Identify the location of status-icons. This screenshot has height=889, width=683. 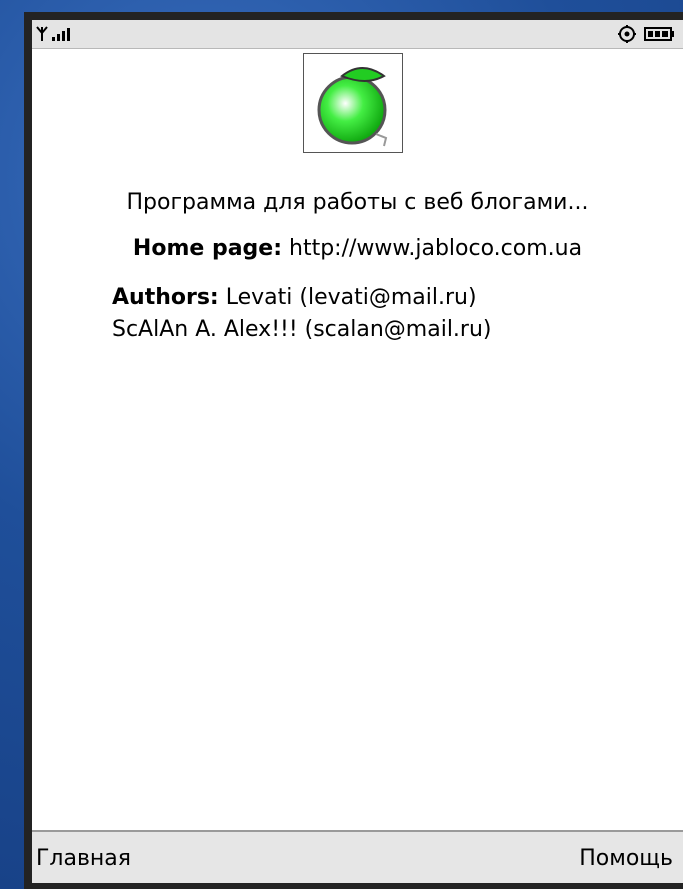
(646, 34).